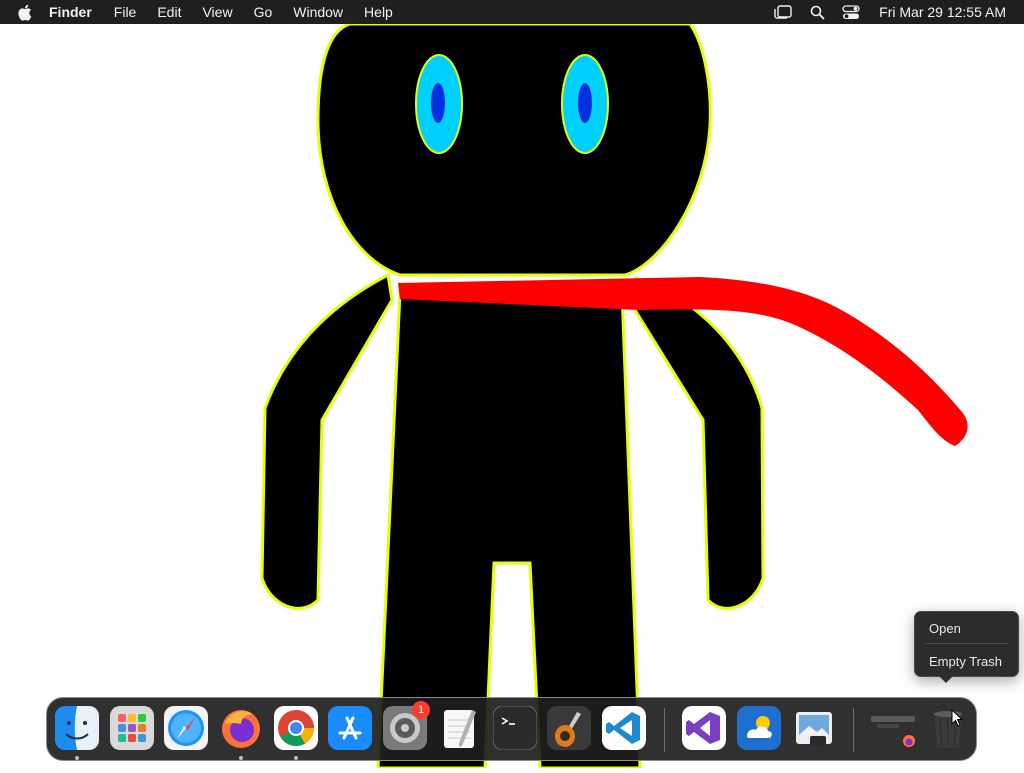 Image resolution: width=1024 pixels, height=773 pixels. Describe the element at coordinates (942, 12) in the screenshot. I see `menu-clock: Fri Mar 29 12:55 AM` at that location.